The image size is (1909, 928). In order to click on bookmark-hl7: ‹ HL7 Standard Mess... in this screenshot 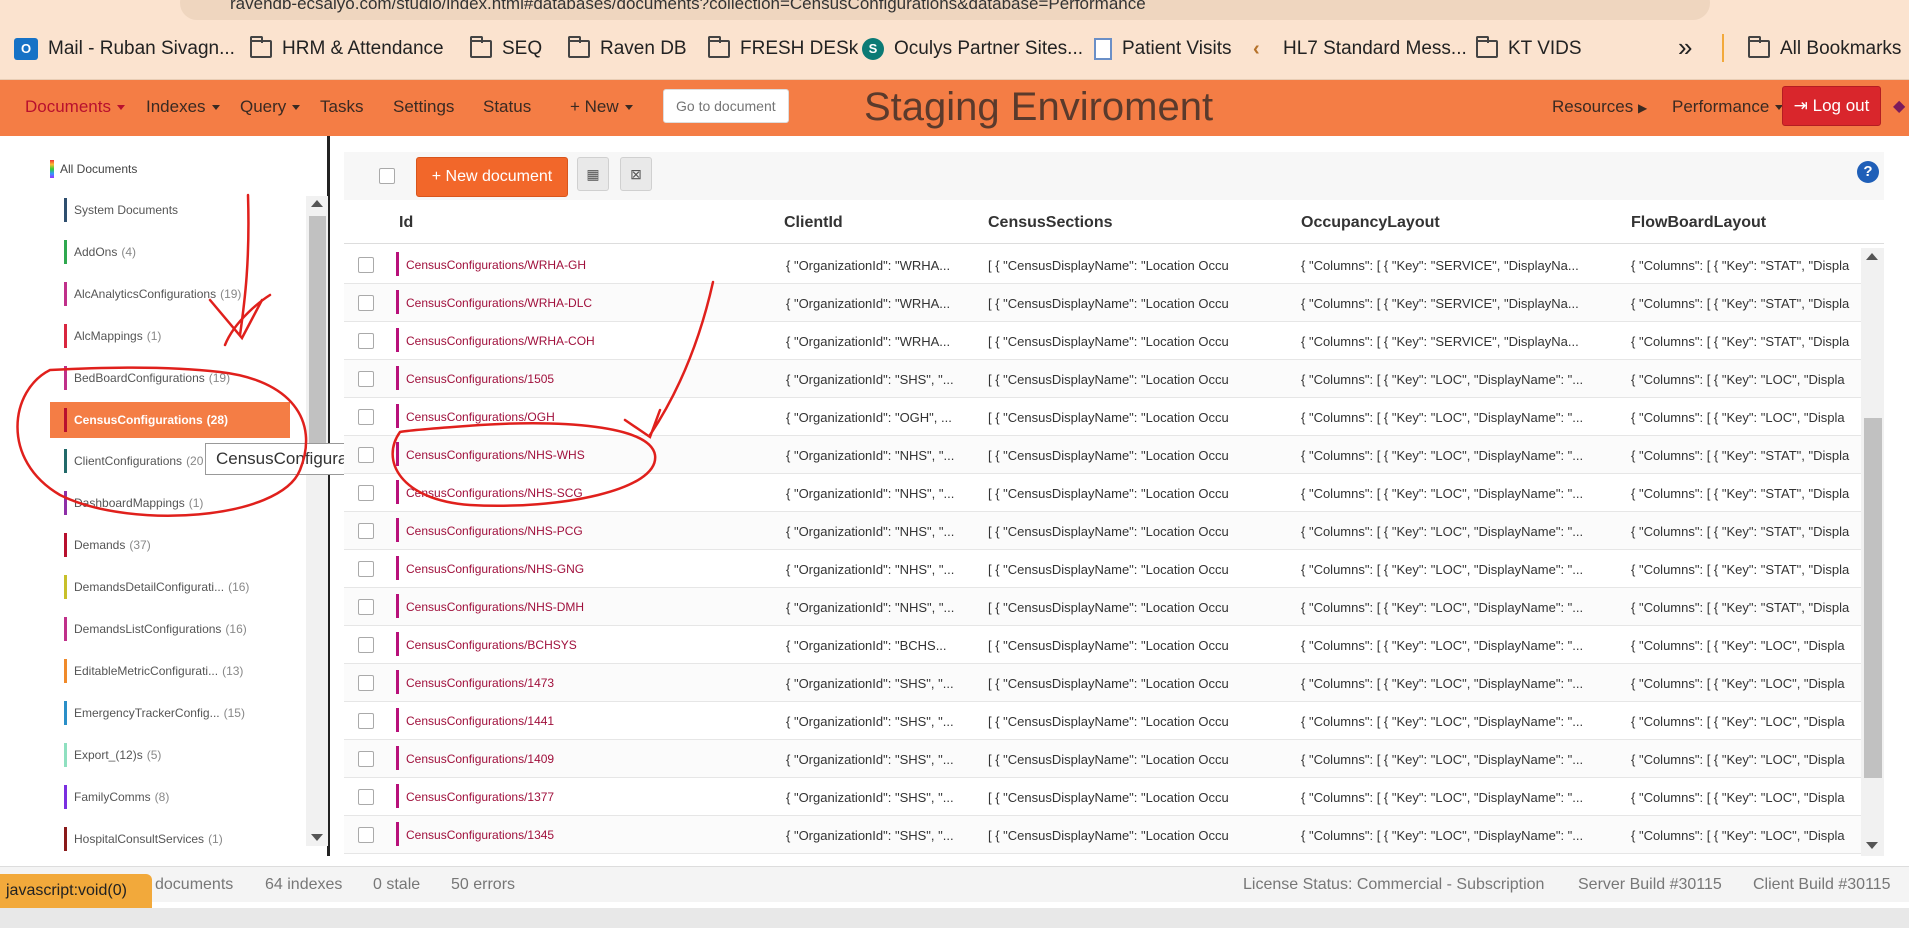, I will do `click(1360, 49)`.